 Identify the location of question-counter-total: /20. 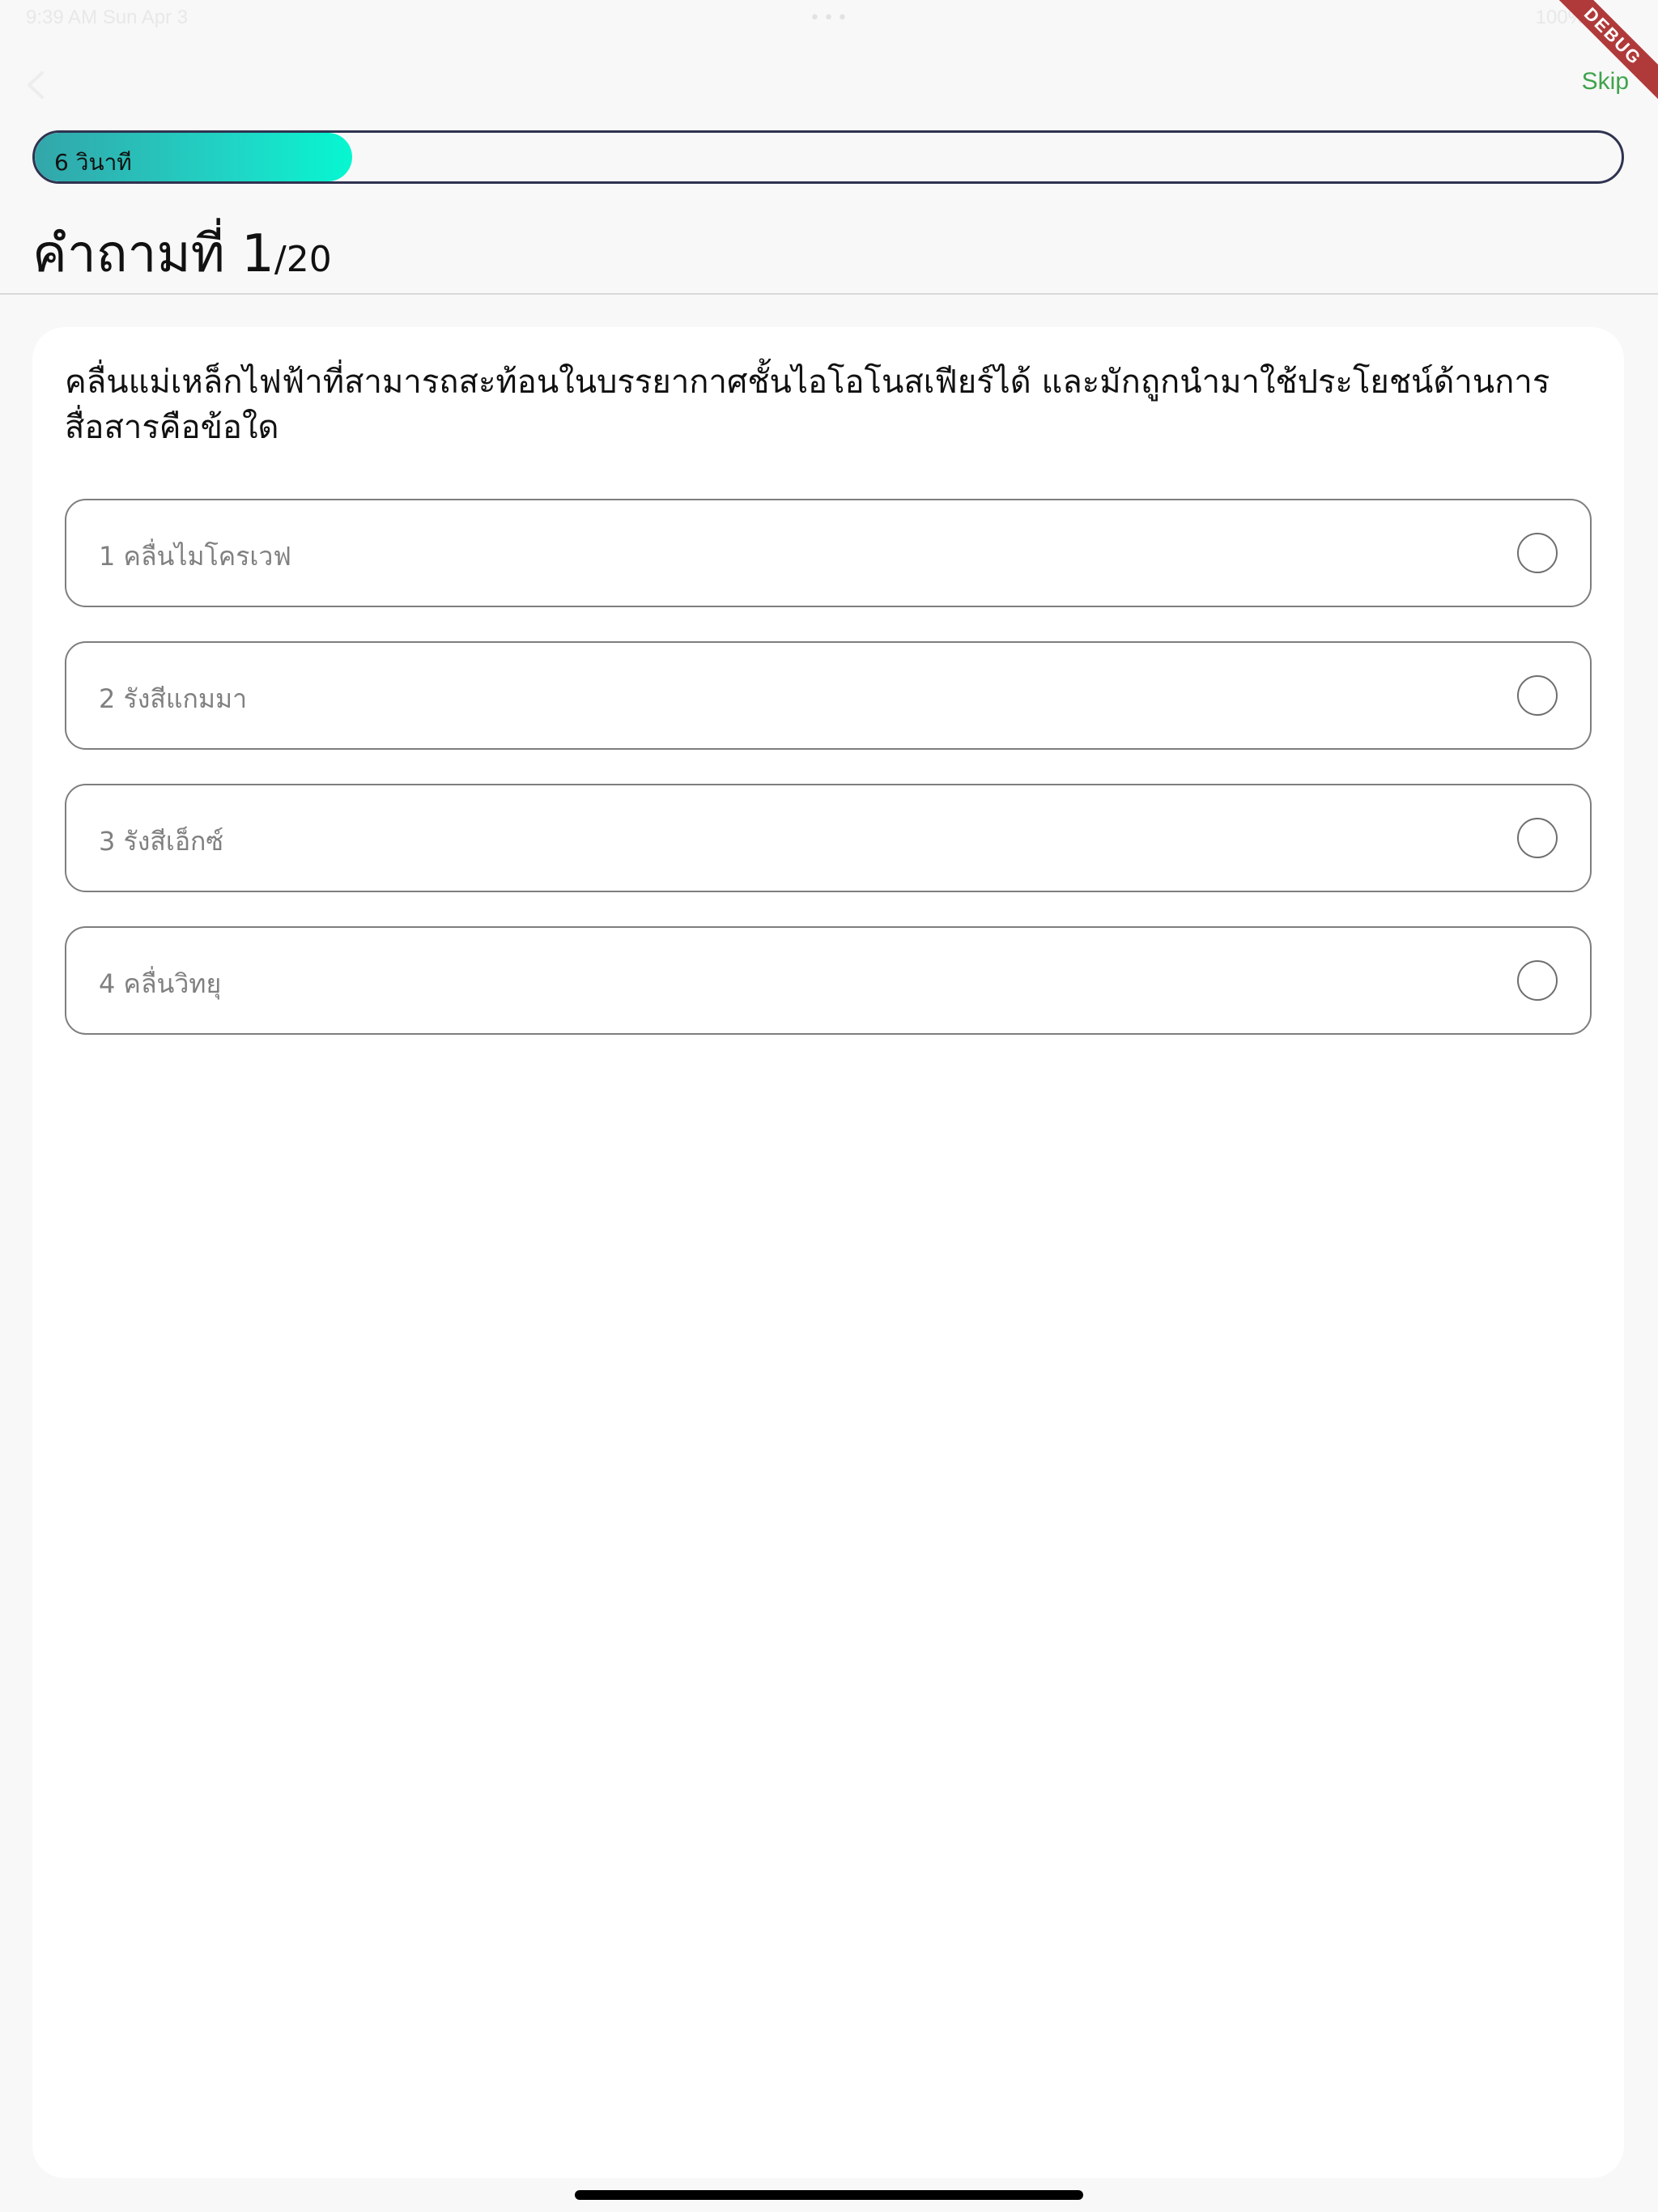
(303, 259).